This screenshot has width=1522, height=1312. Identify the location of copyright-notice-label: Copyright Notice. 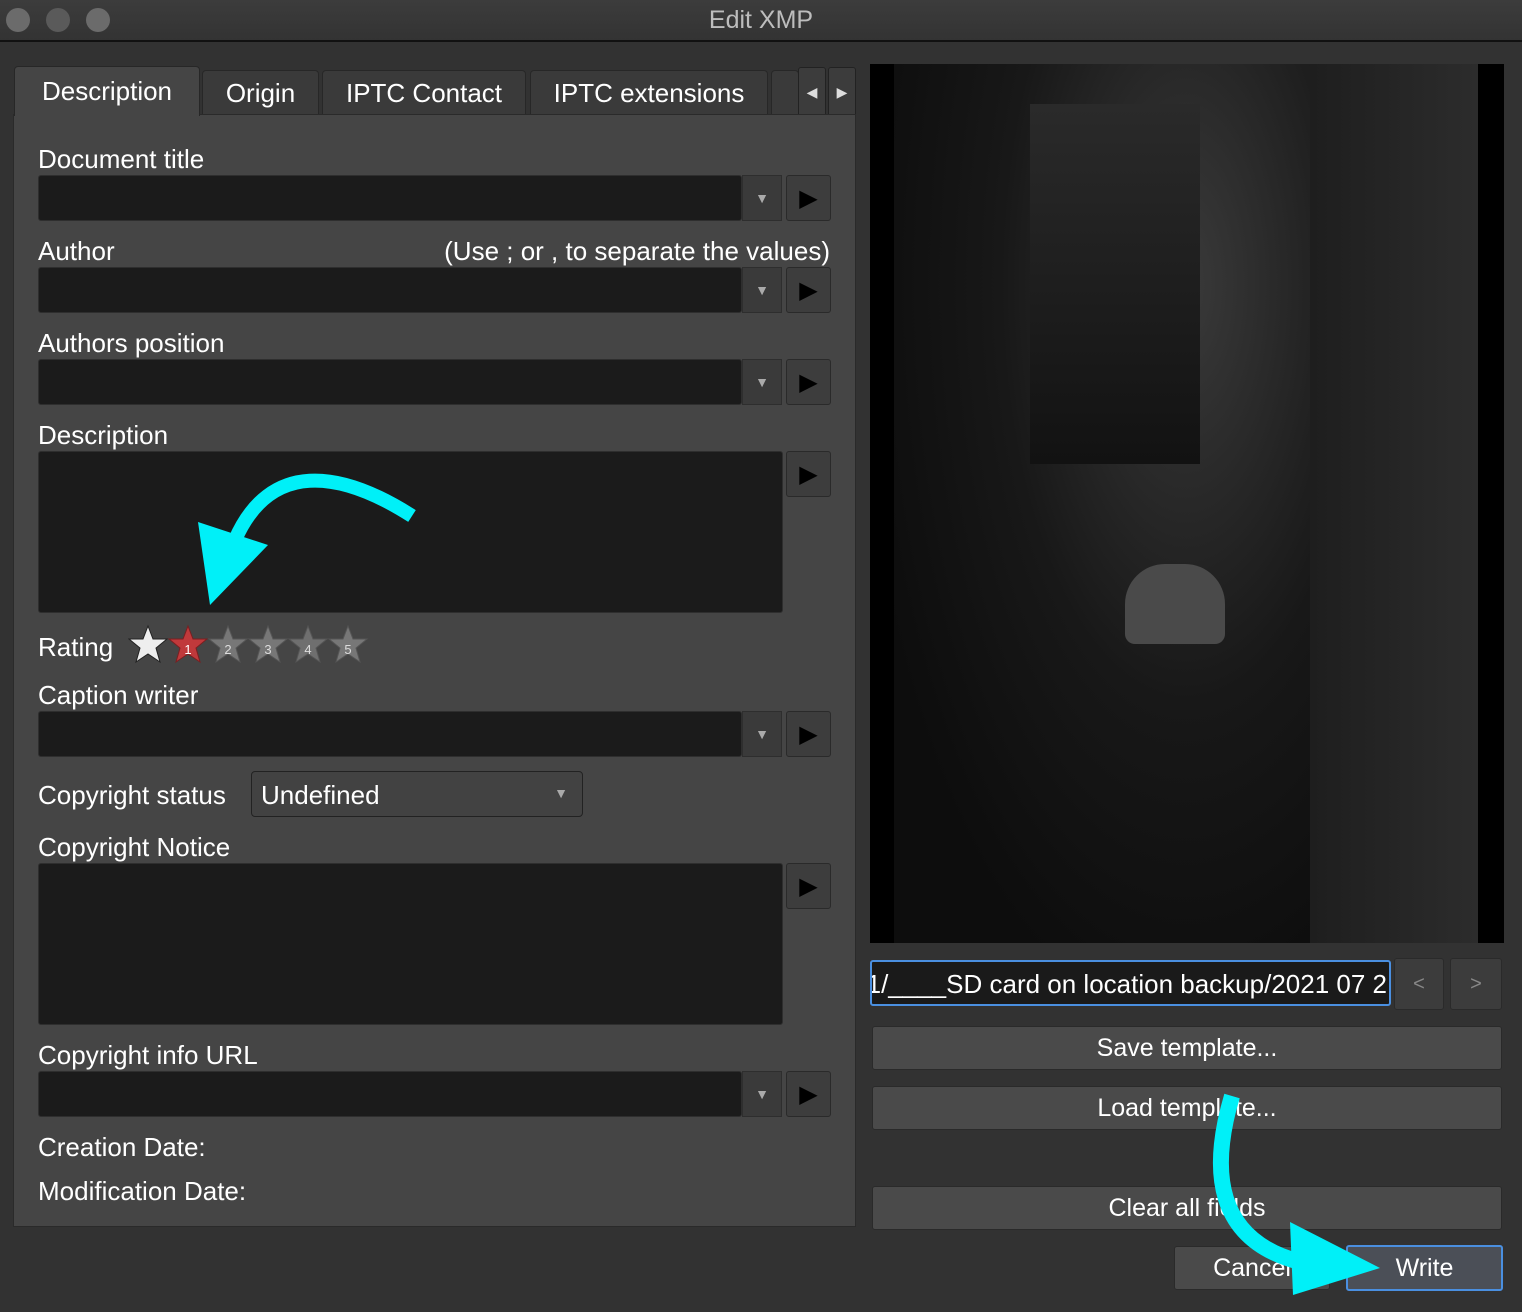
(134, 847).